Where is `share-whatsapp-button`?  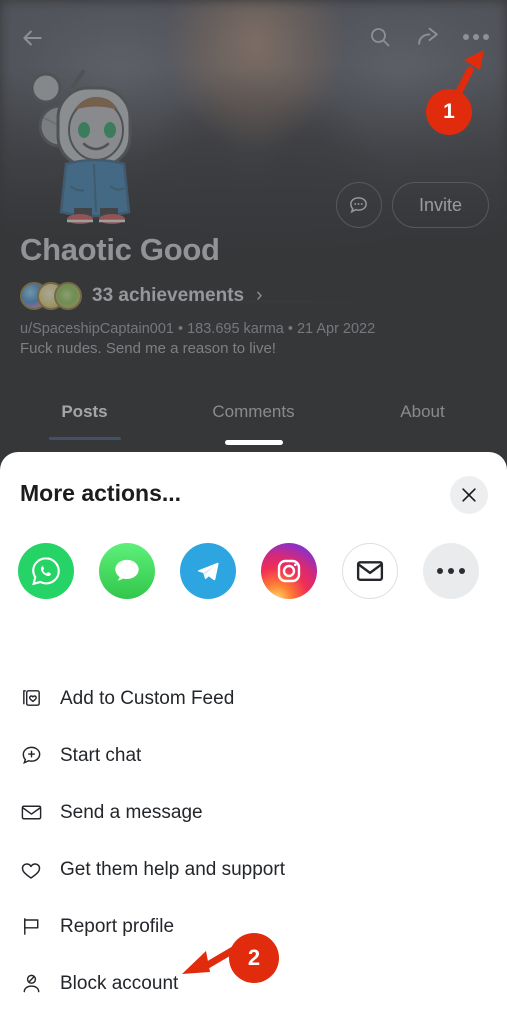
share-whatsapp-button is located at coordinates (46, 571).